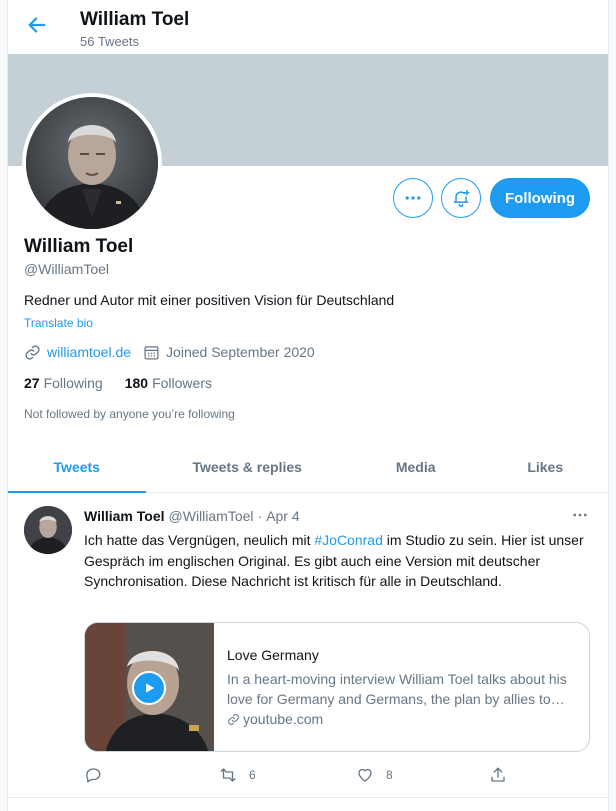 The width and height of the screenshot is (616, 811). I want to click on like-button: 8, so click(374, 775).